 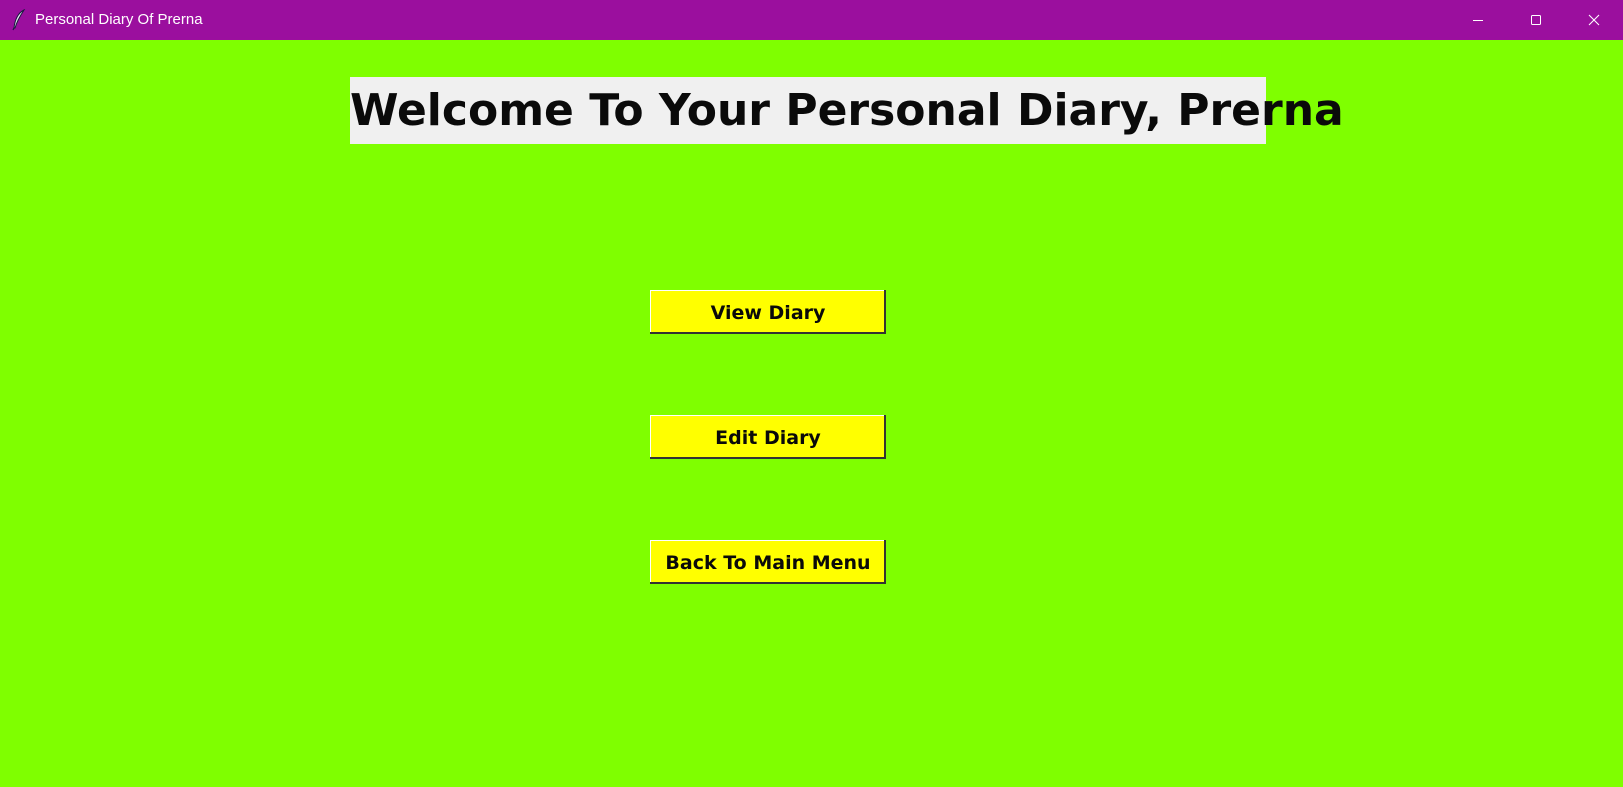 I want to click on window-title: Personal Diary Of Prerna, so click(x=119, y=19).